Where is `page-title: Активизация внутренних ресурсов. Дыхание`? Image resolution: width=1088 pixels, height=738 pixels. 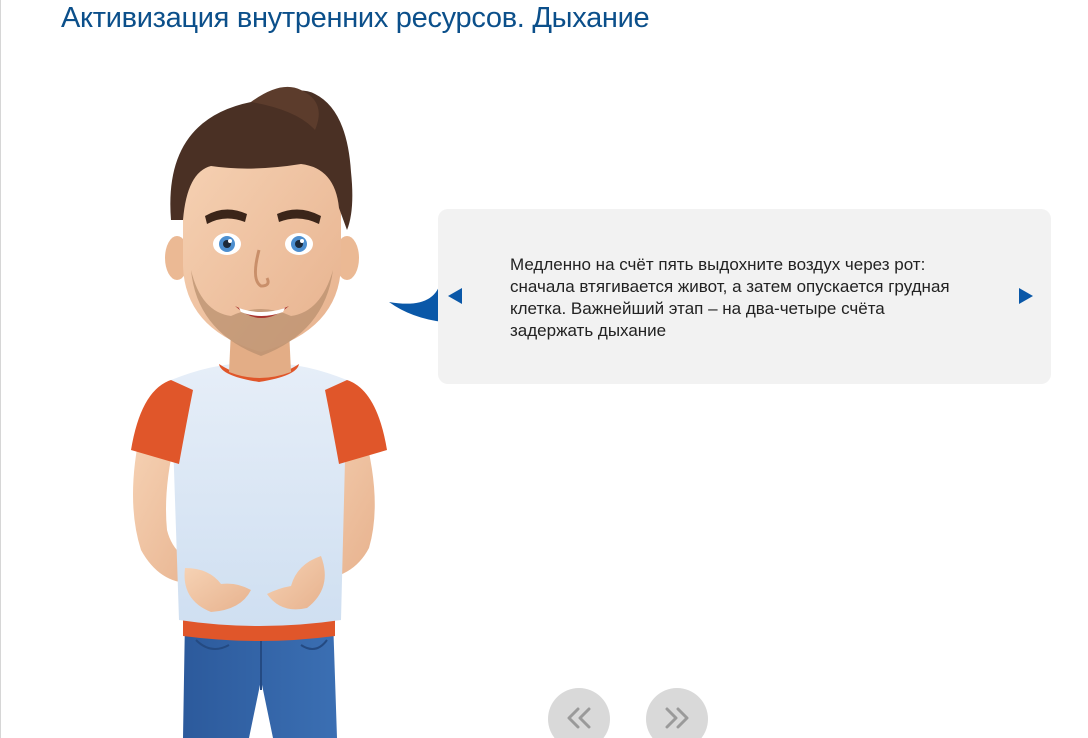 page-title: Активизация внутренних ресурсов. Дыхание is located at coordinates (355, 18).